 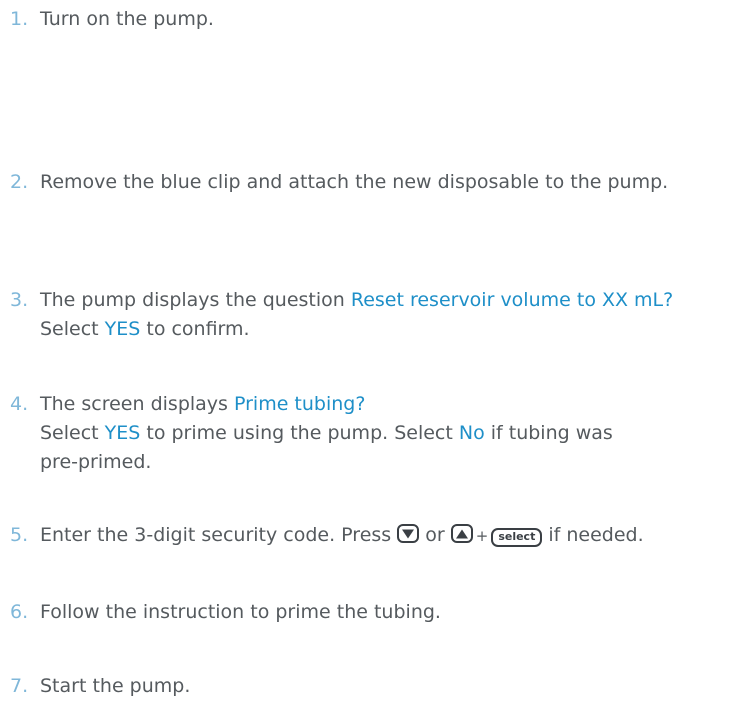 I want to click on step-1-line: 1. Turn on the pump., so click(x=376, y=19).